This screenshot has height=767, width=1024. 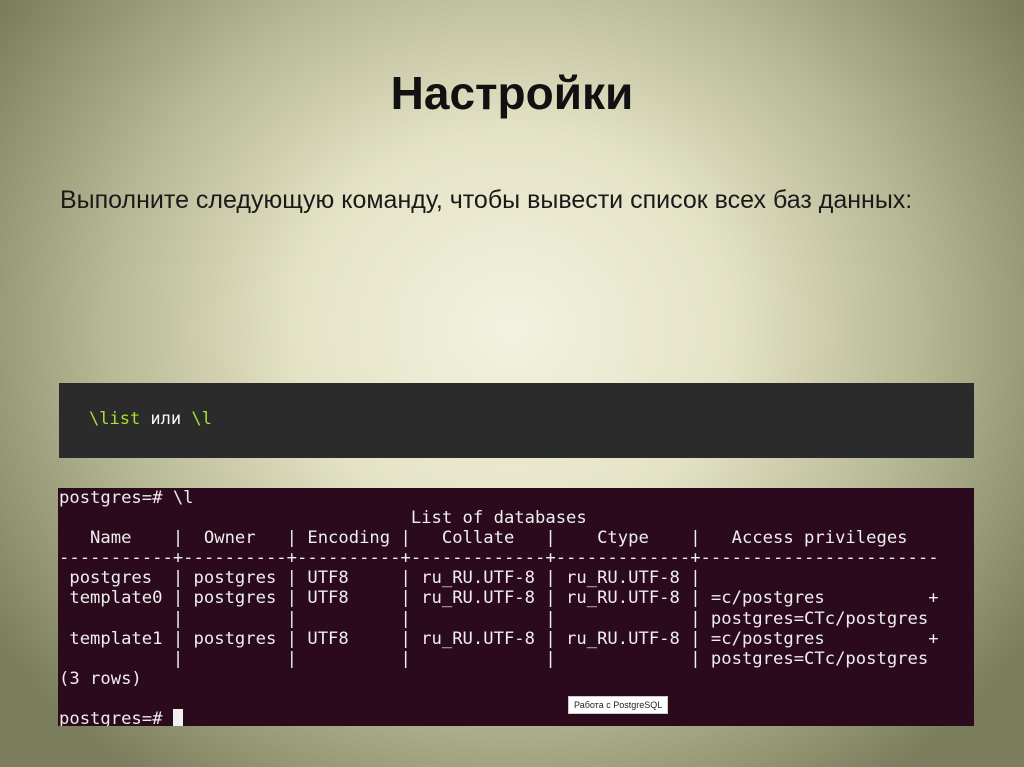 I want to click on code-line: \list или \l, so click(x=150, y=419).